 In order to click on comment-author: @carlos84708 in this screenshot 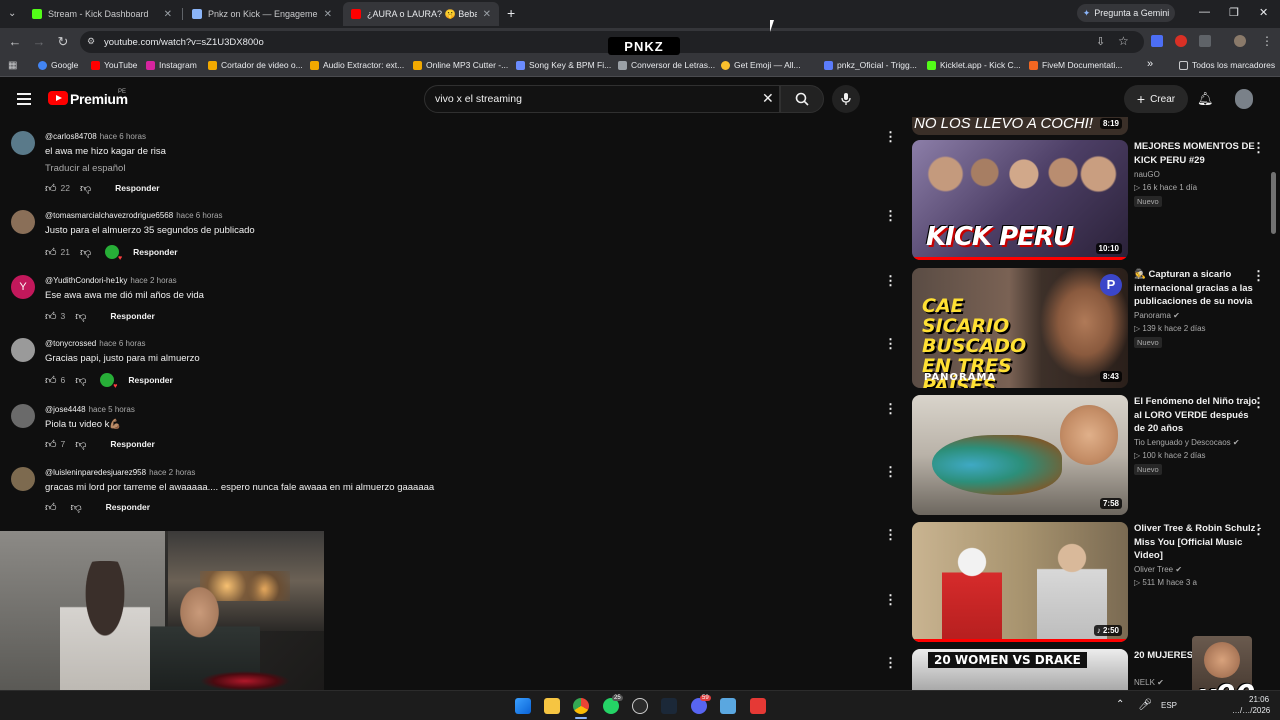, I will do `click(71, 136)`.